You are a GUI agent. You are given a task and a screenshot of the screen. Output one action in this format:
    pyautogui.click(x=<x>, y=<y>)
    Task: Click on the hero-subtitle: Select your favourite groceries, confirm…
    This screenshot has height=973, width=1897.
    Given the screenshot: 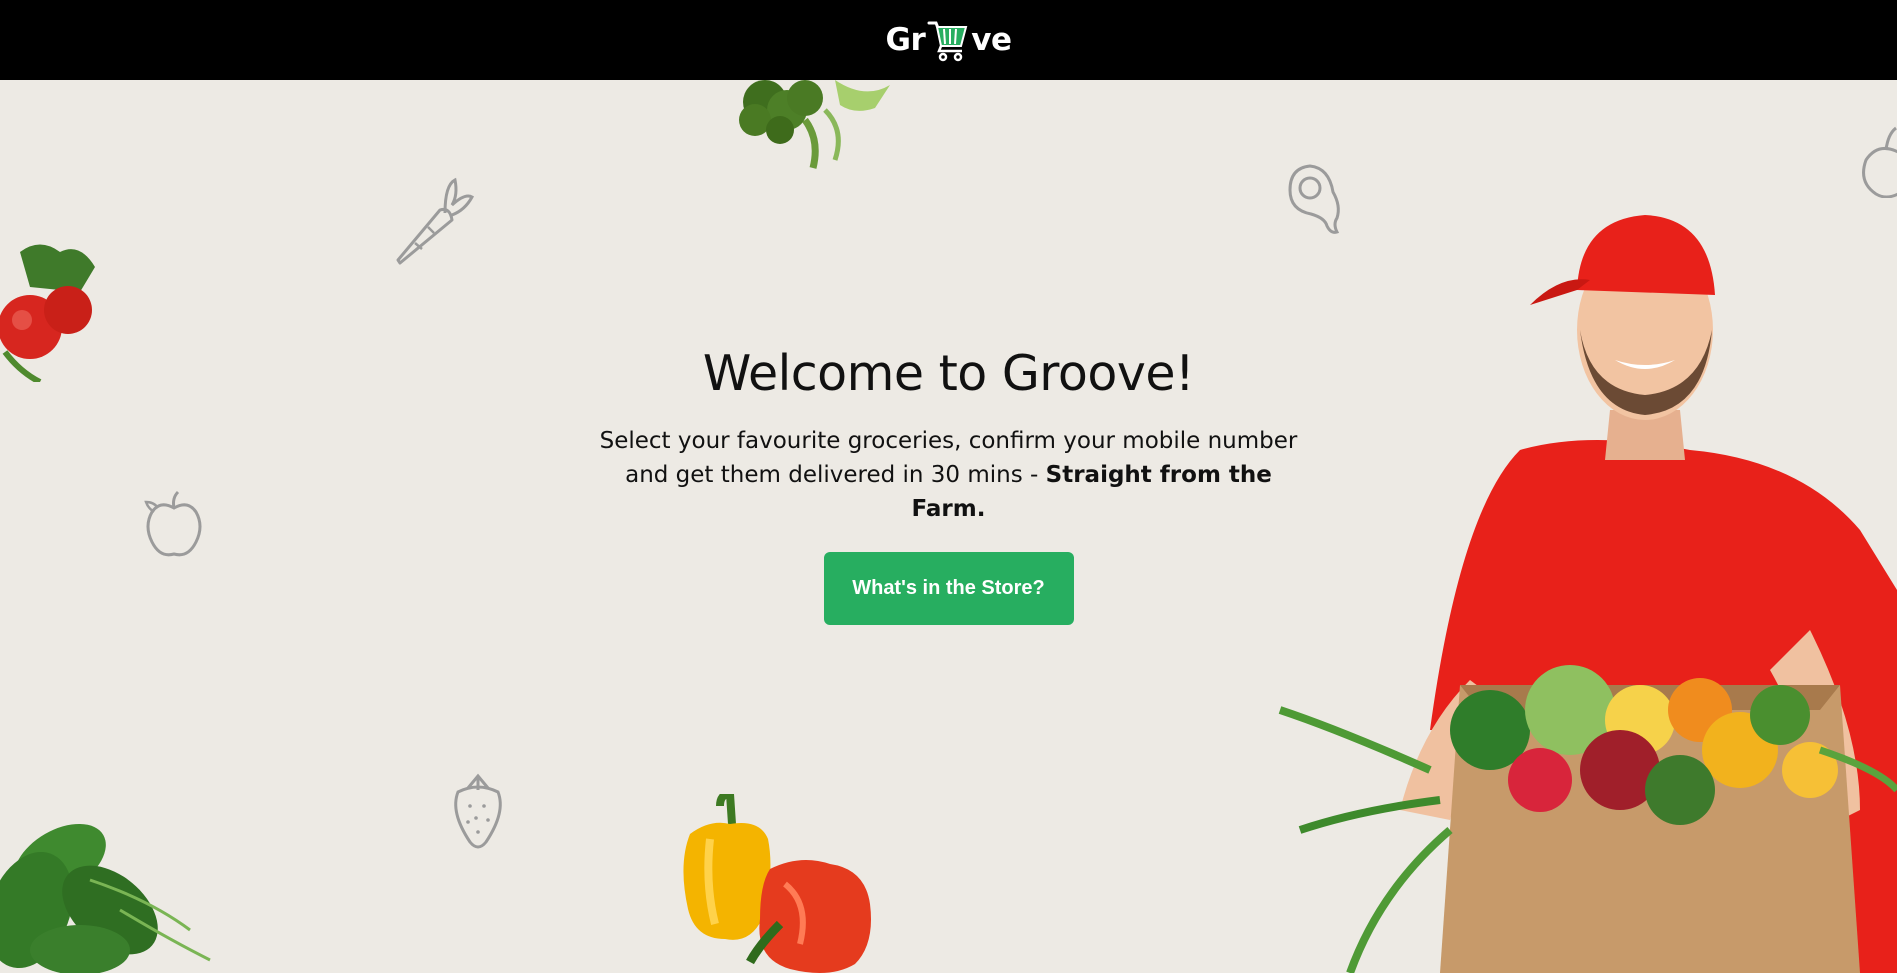 What is the action you would take?
    pyautogui.click(x=949, y=475)
    